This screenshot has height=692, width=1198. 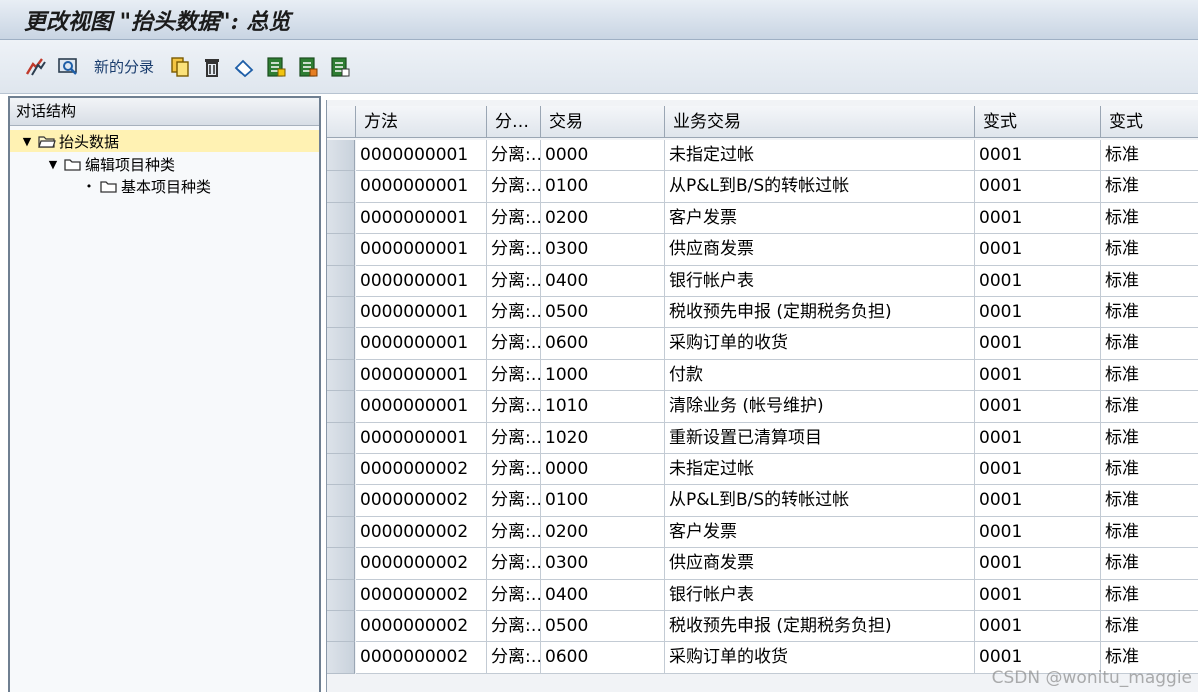 I want to click on cell-transaction: 0500, so click(x=603, y=627).